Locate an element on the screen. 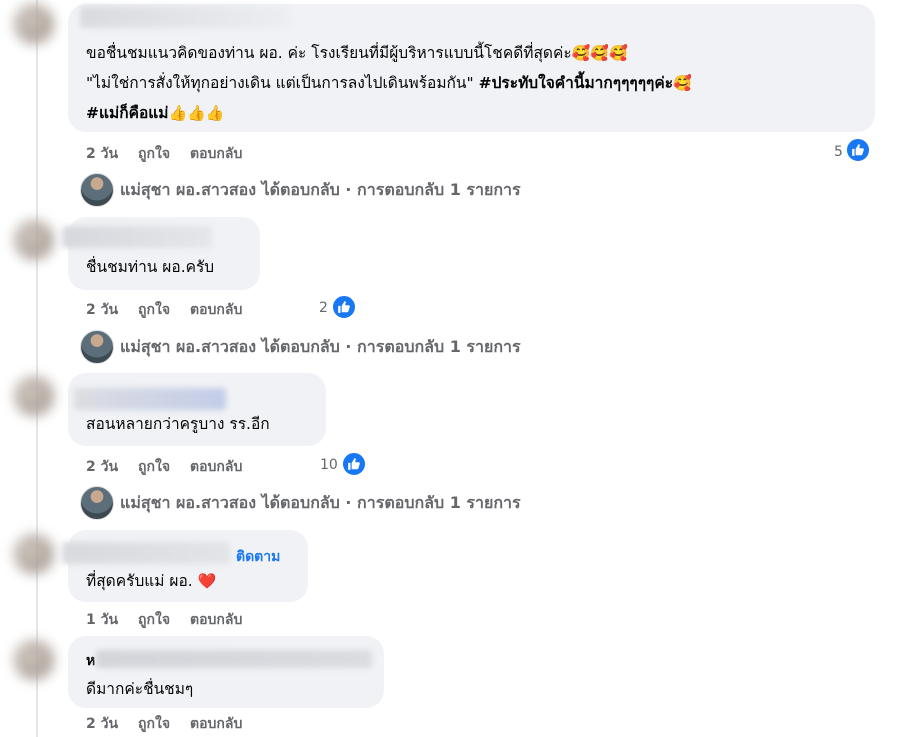 Image resolution: width=901 pixels, height=737 pixels. comment-text-line: #แม่ก็คือแม่👍👍👍 is located at coordinates (155, 113).